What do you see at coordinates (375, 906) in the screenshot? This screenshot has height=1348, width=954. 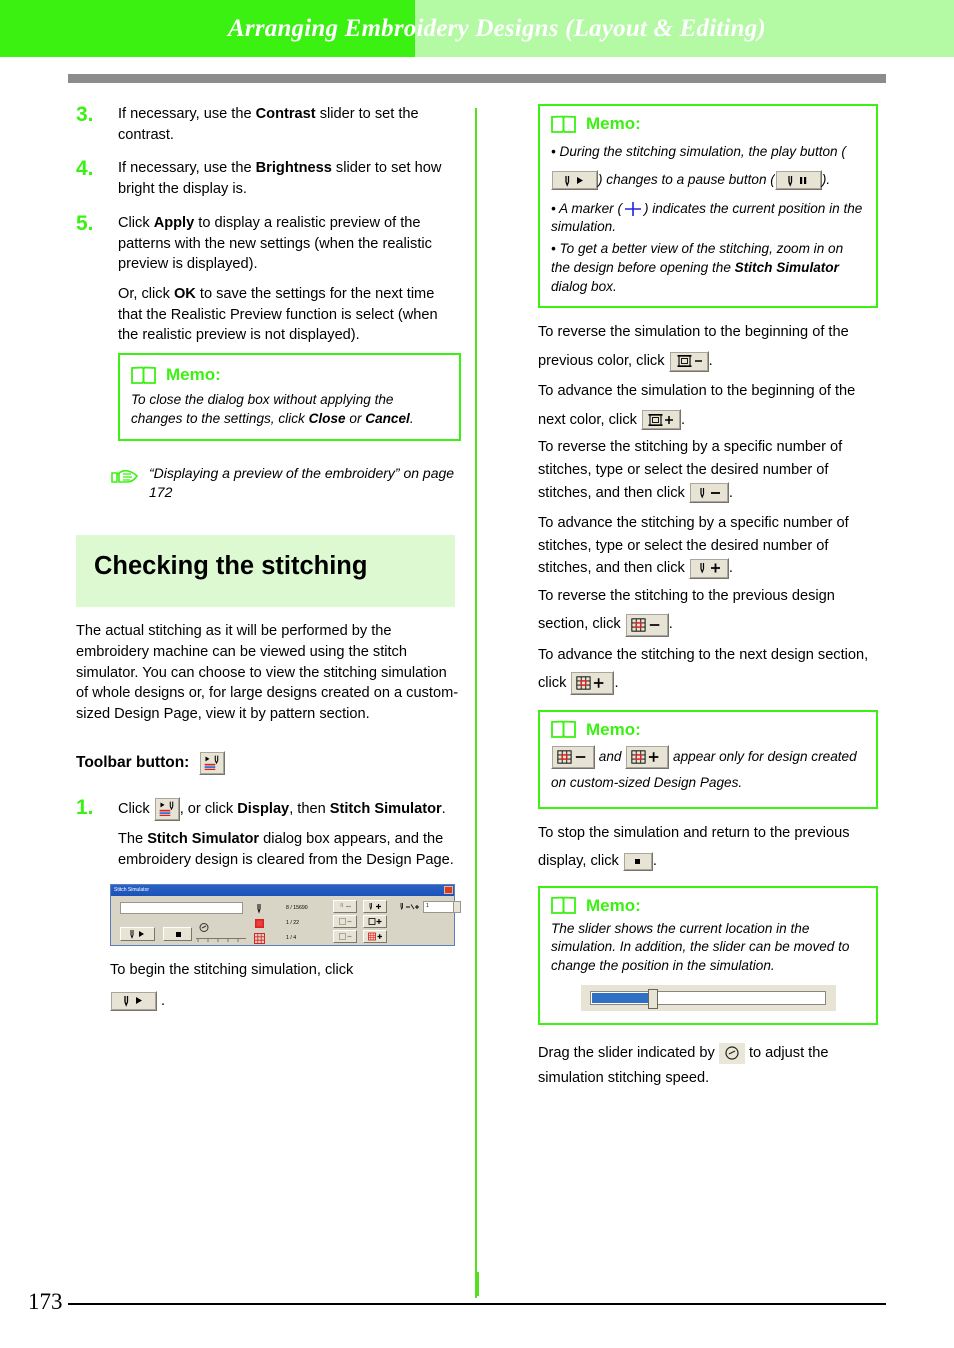 I see `stitch-plus-button` at bounding box center [375, 906].